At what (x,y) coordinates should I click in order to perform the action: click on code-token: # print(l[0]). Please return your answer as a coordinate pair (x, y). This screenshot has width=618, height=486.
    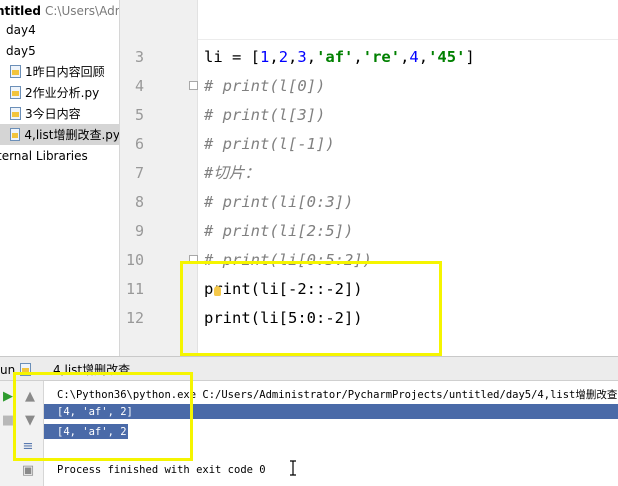
    Looking at the image, I should click on (265, 86).